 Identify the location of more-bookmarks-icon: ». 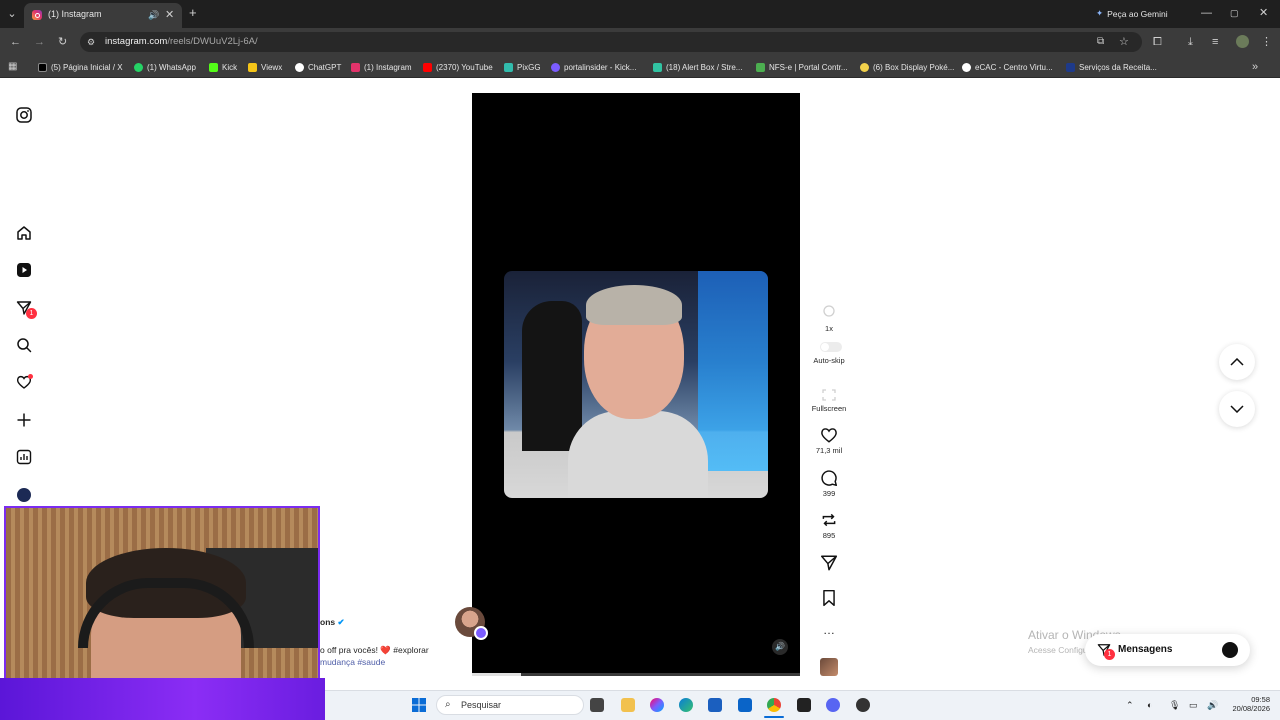
(1255, 67).